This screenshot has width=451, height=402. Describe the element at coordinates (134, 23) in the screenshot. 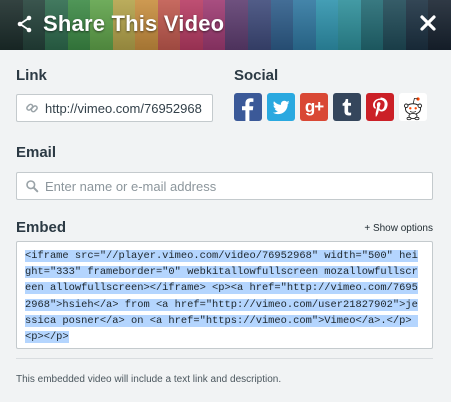

I see `dialog-title: Share This Video` at that location.